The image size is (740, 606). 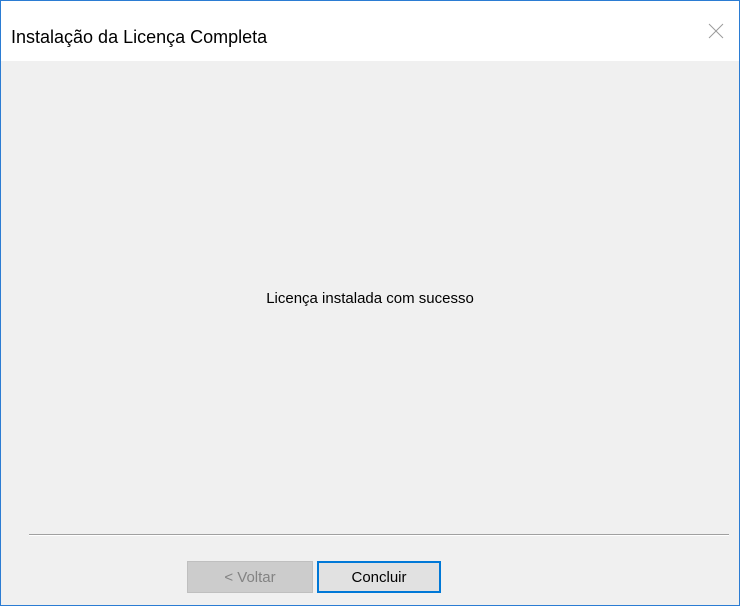 I want to click on back-button: < Voltar, so click(x=250, y=577).